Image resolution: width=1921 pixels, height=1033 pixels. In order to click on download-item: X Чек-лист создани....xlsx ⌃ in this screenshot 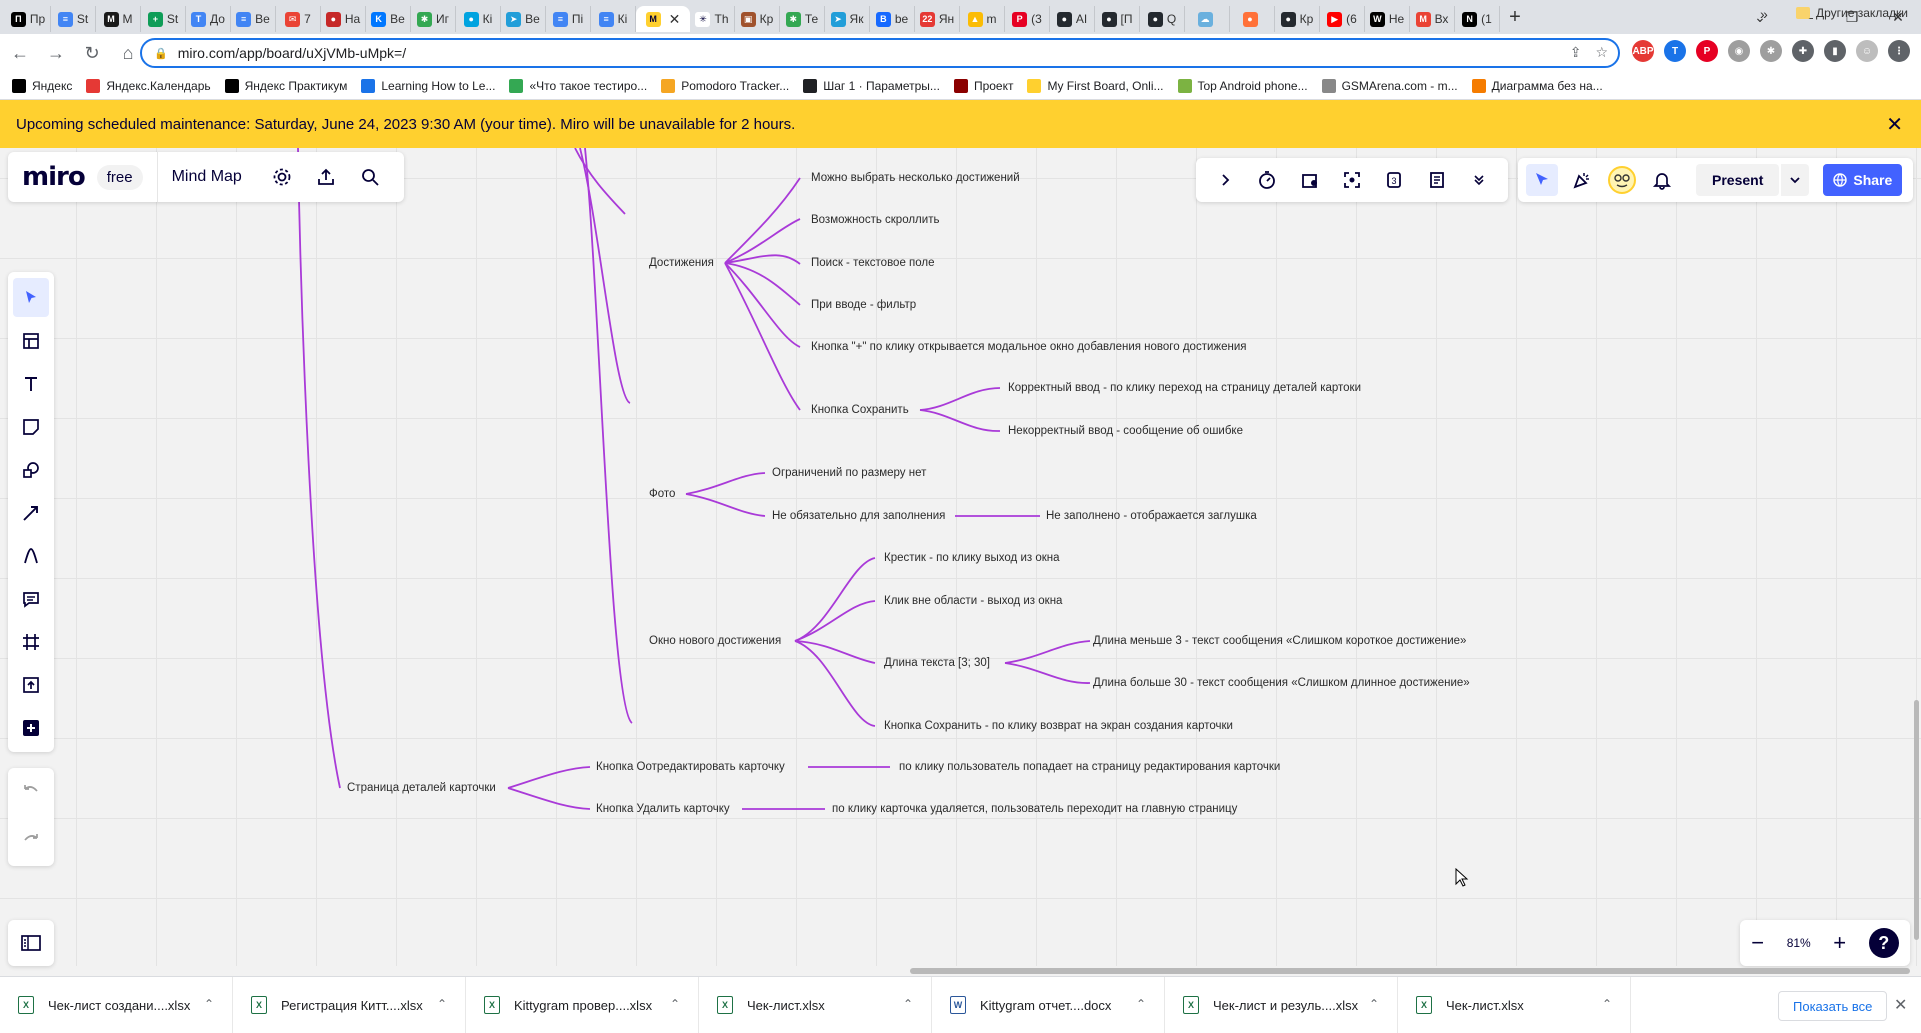, I will do `click(116, 1004)`.